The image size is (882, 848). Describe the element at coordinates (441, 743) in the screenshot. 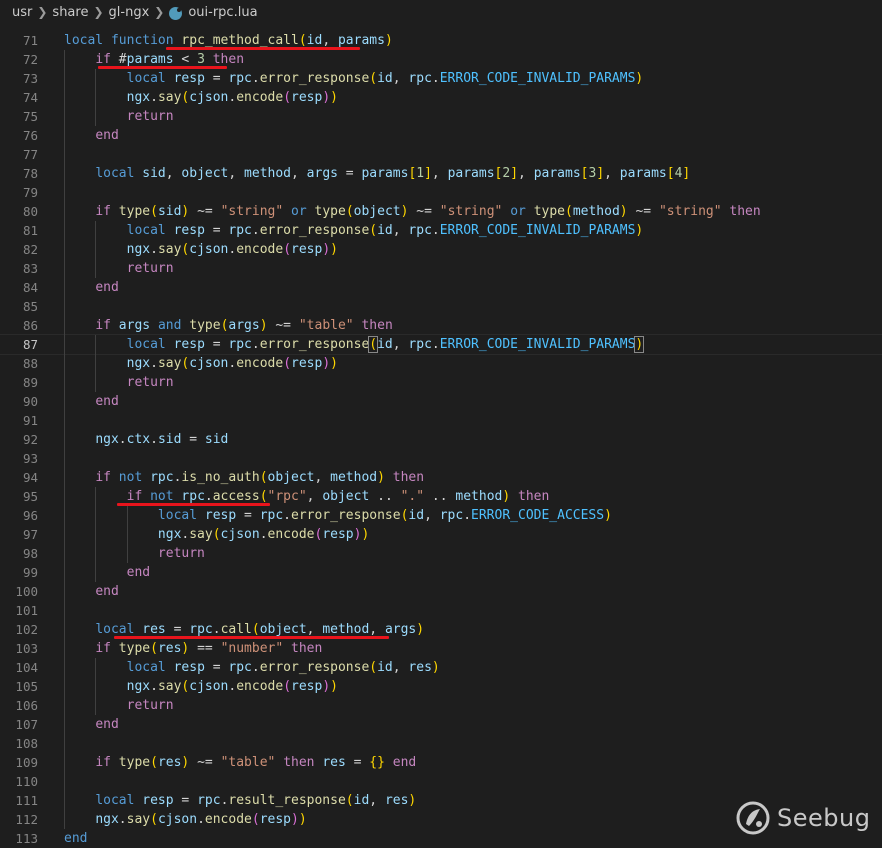

I see `code-line: 108` at that location.